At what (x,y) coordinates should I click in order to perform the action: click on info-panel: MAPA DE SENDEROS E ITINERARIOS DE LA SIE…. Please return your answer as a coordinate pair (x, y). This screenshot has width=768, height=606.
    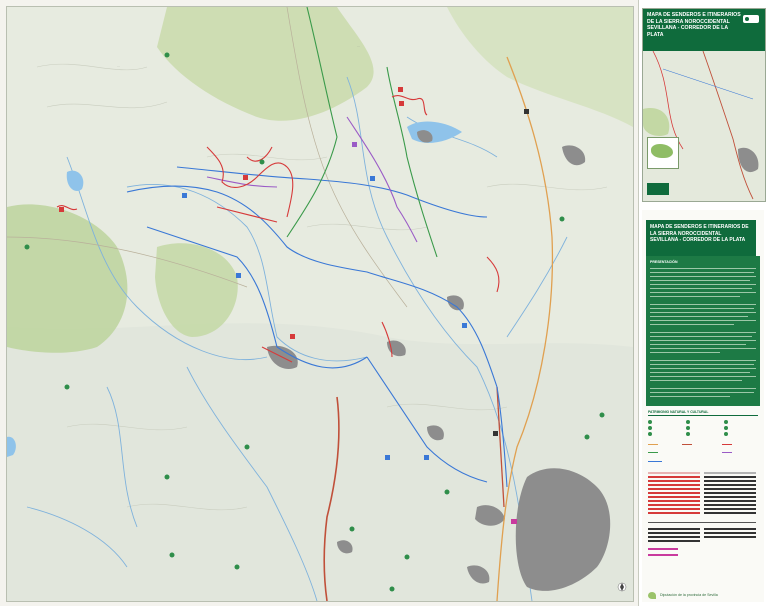
    Looking at the image, I should click on (703, 406).